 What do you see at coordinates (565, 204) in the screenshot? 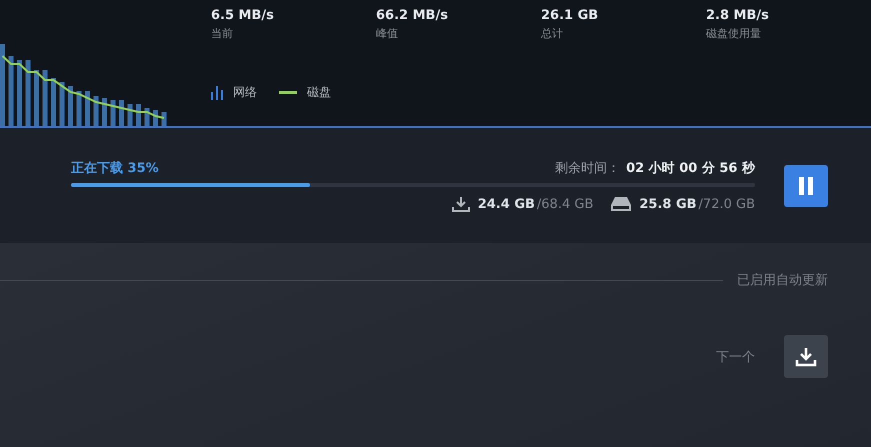
I see `download-total: /68.4 GB` at bounding box center [565, 204].